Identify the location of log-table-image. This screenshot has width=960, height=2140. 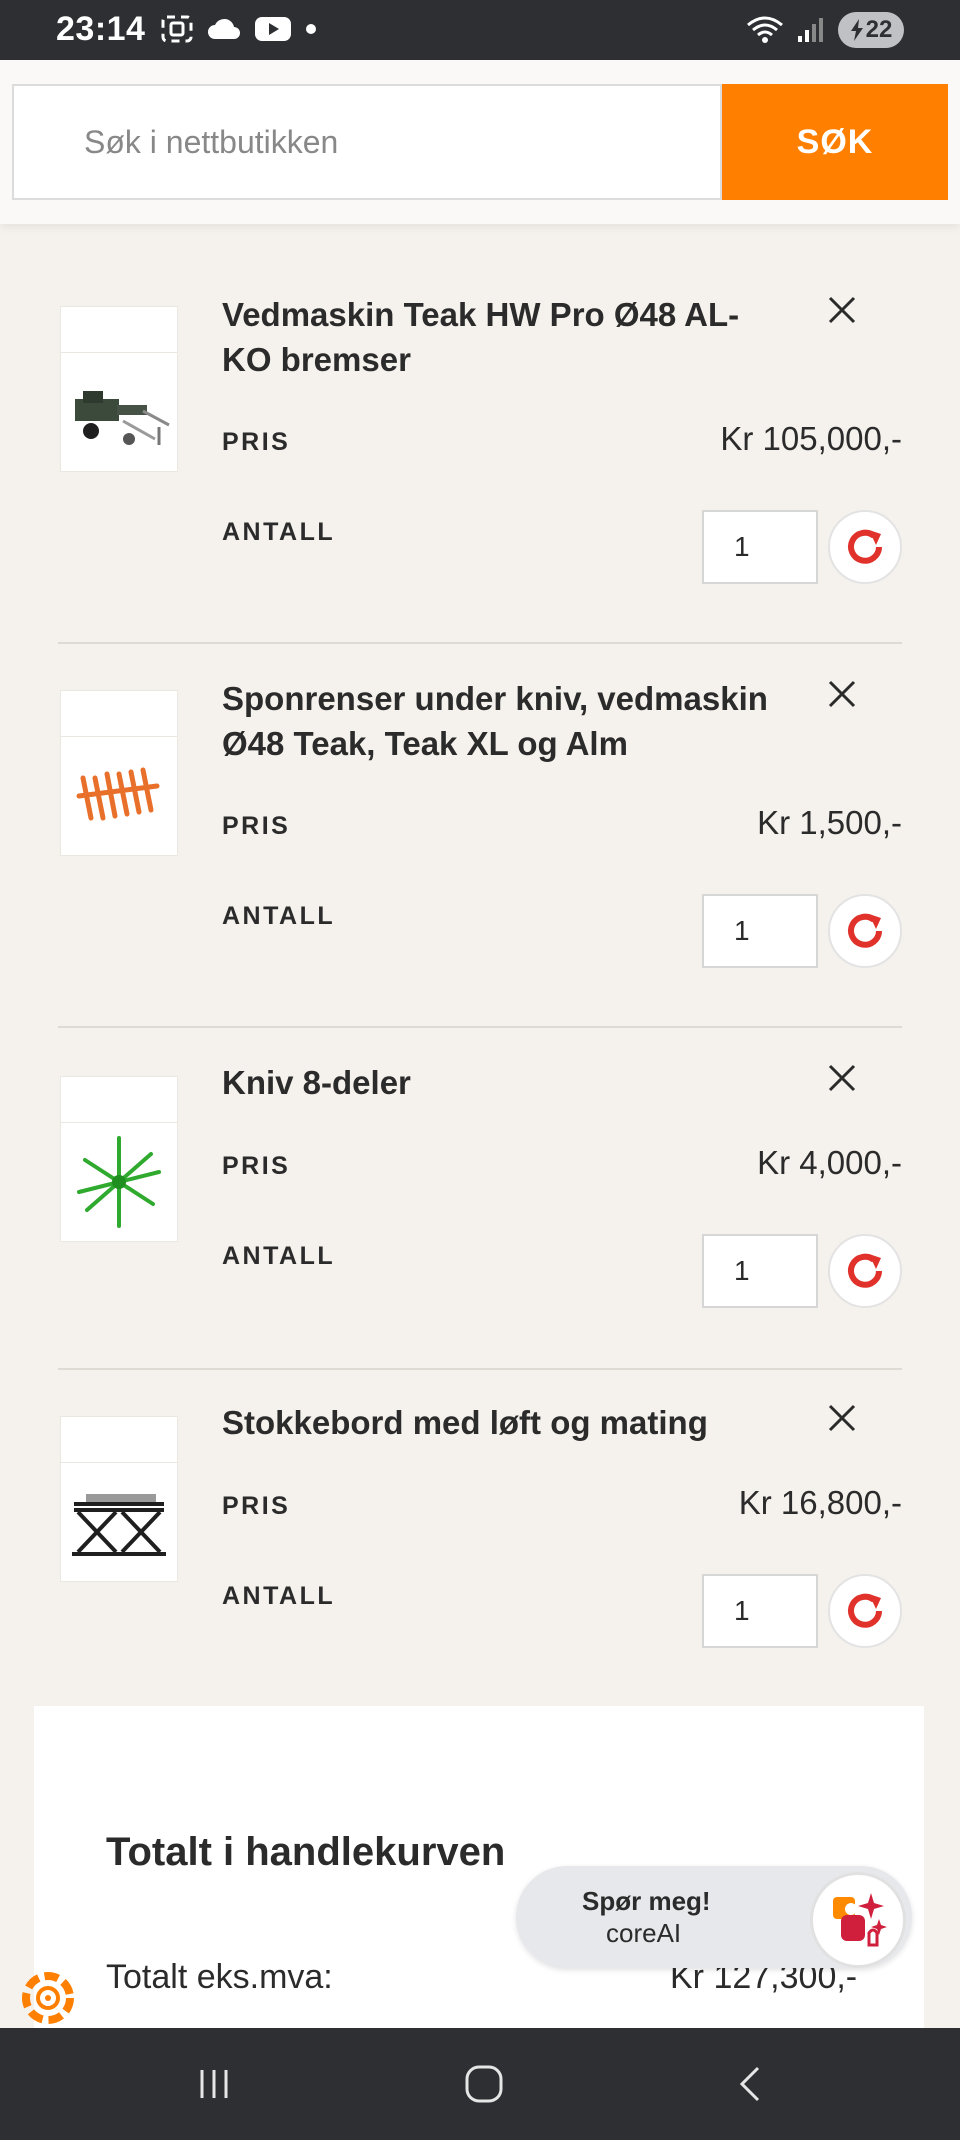
(119, 1525).